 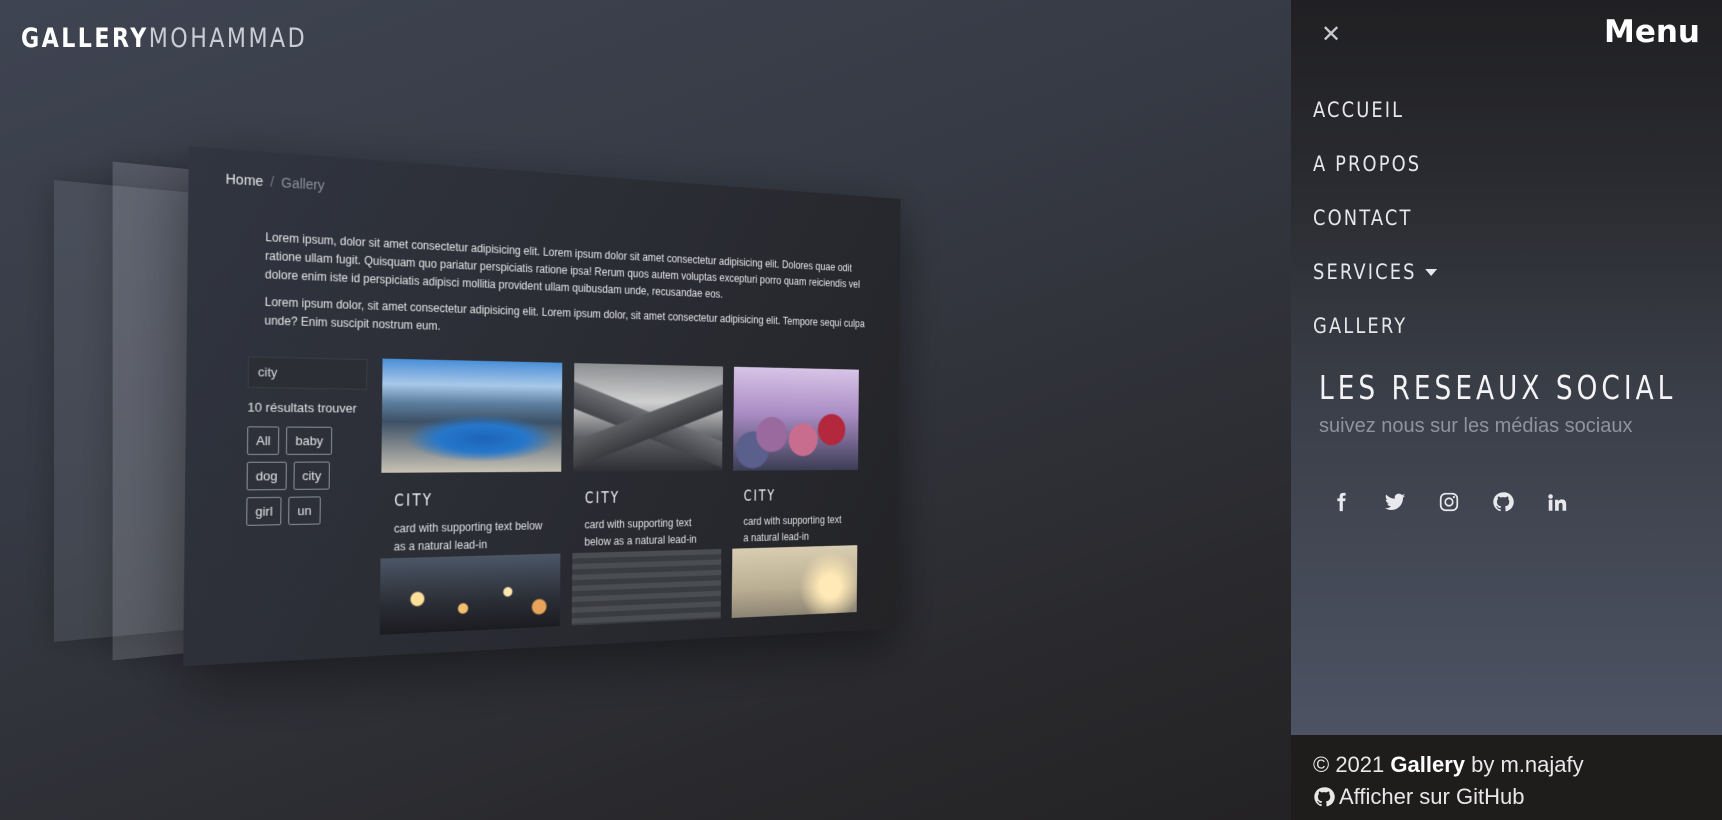 I want to click on card-image-matterhorn-mountain, so click(x=648, y=417).